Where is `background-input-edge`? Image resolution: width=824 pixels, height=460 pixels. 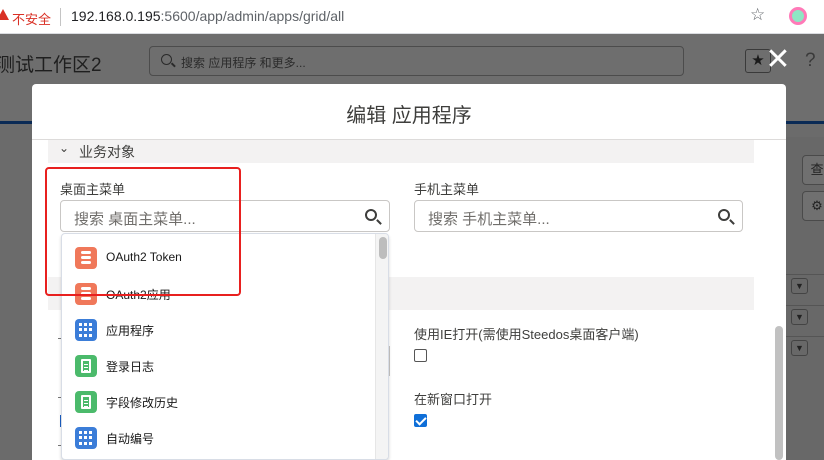
background-input-edge is located at coordinates (389, 361).